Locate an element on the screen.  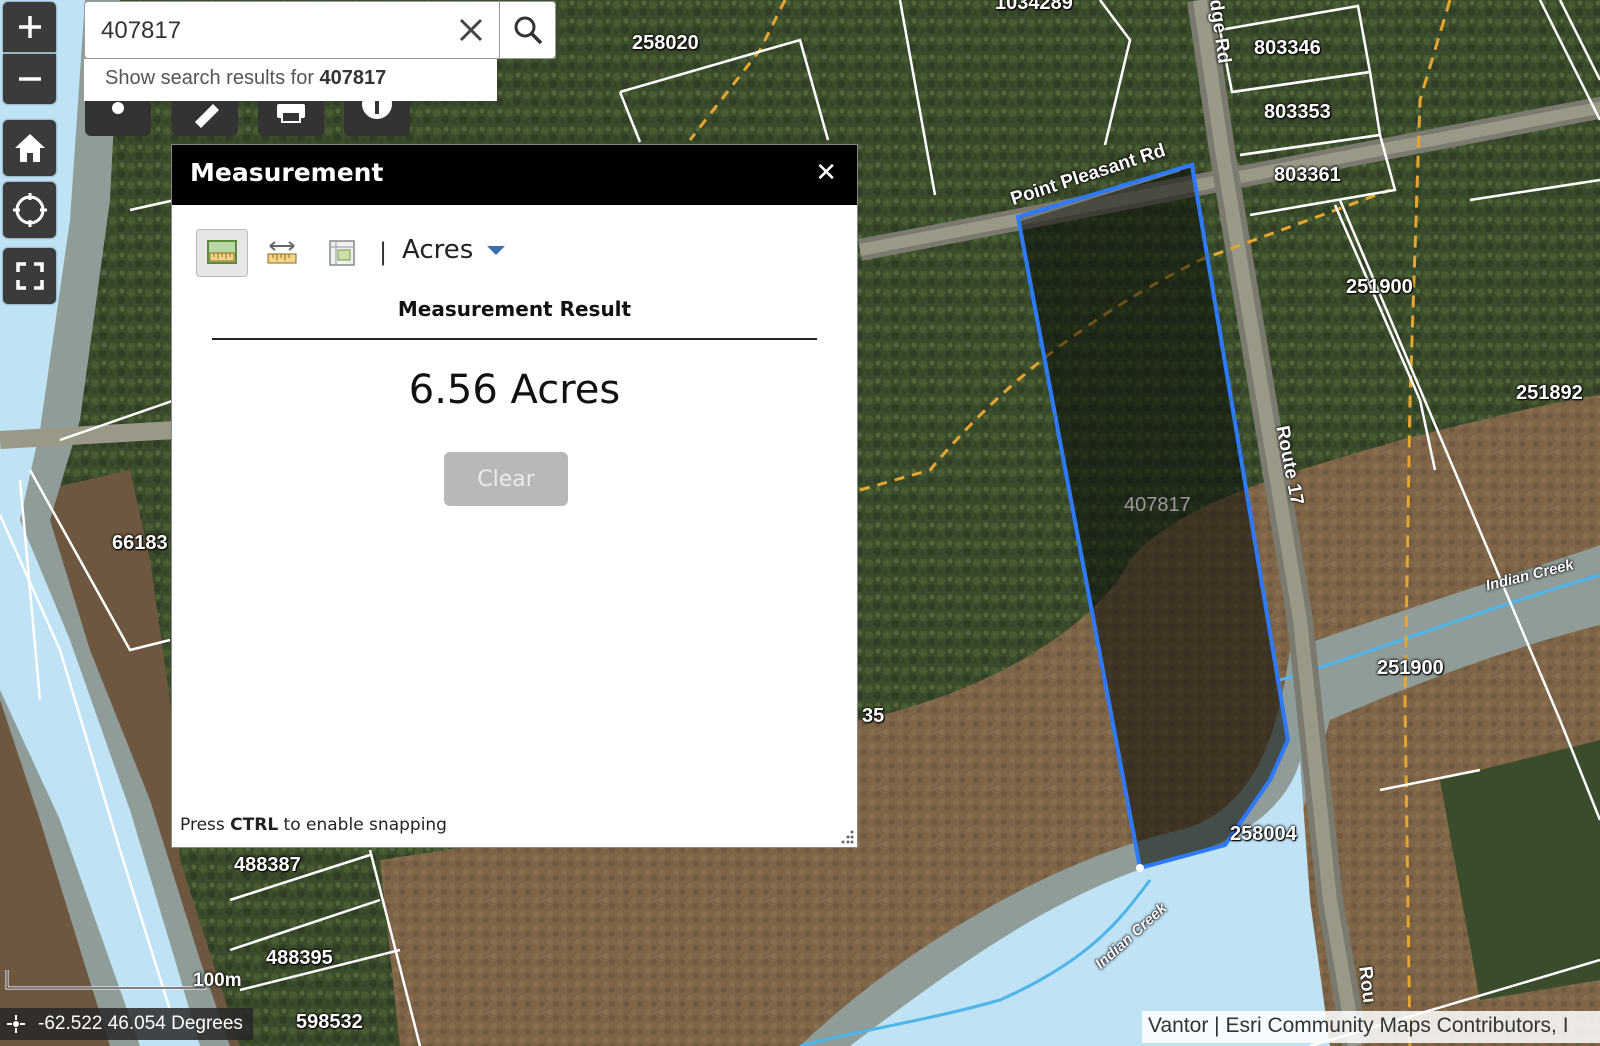
locate-icon is located at coordinates (29, 210).